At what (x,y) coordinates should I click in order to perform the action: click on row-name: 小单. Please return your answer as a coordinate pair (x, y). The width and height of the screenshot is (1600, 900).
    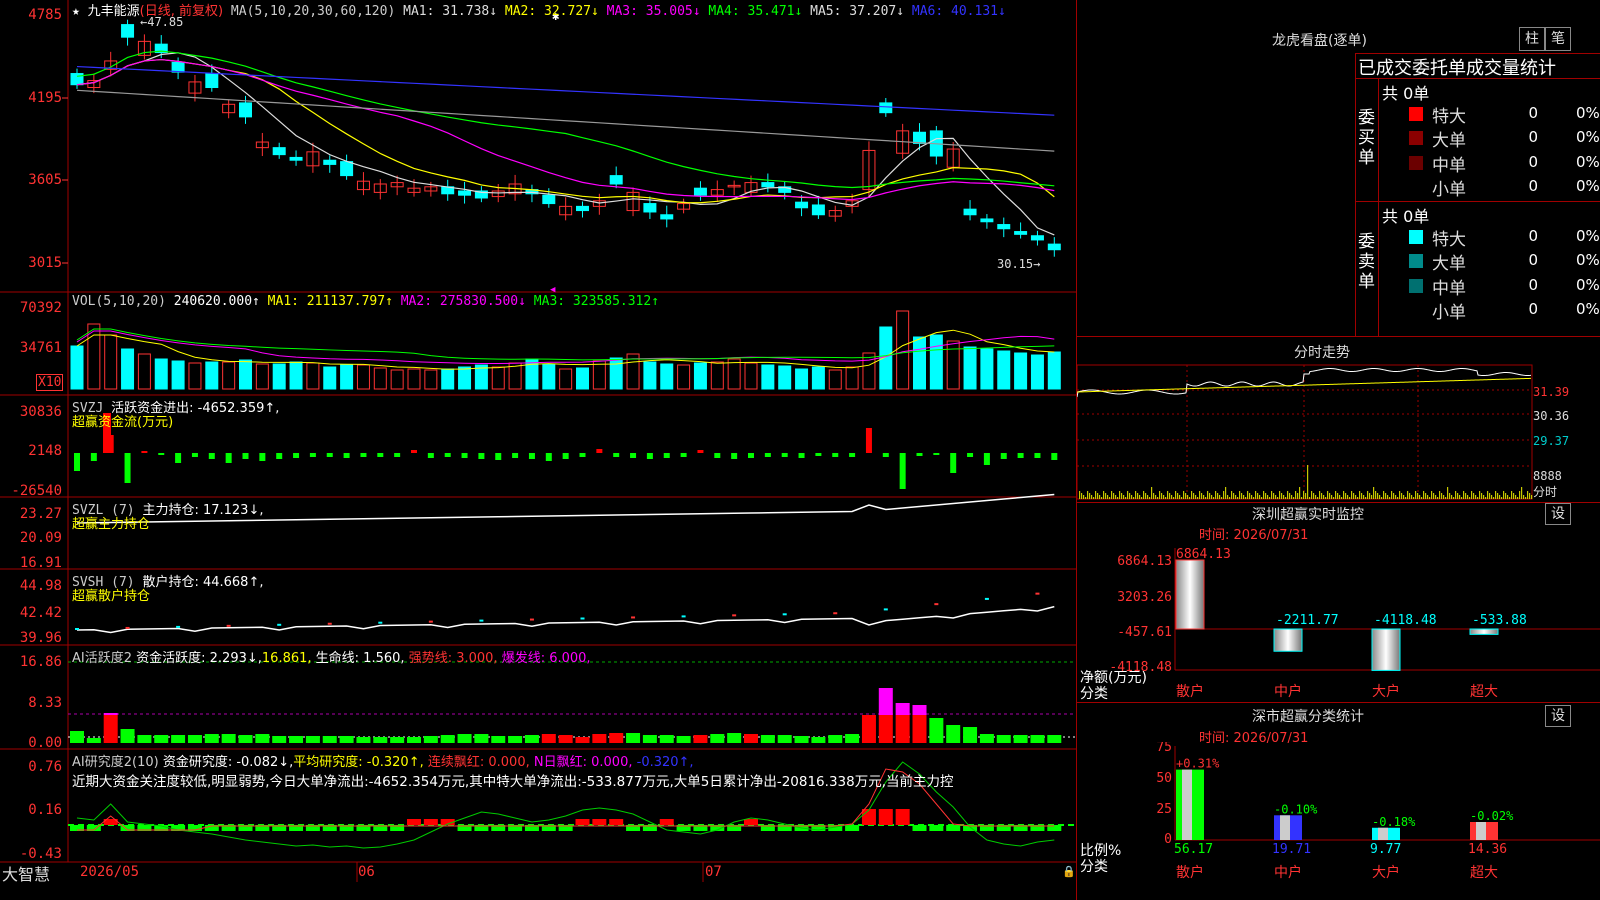
    Looking at the image, I should click on (1449, 189).